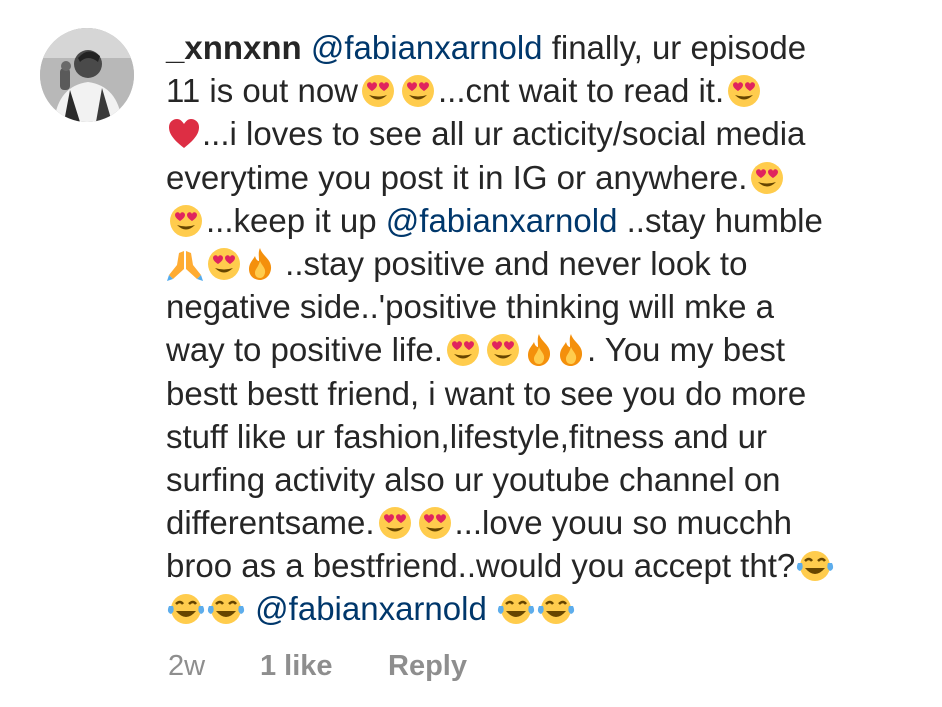 The height and width of the screenshot is (707, 942). I want to click on folded-hands-emoji, so click(185, 264).